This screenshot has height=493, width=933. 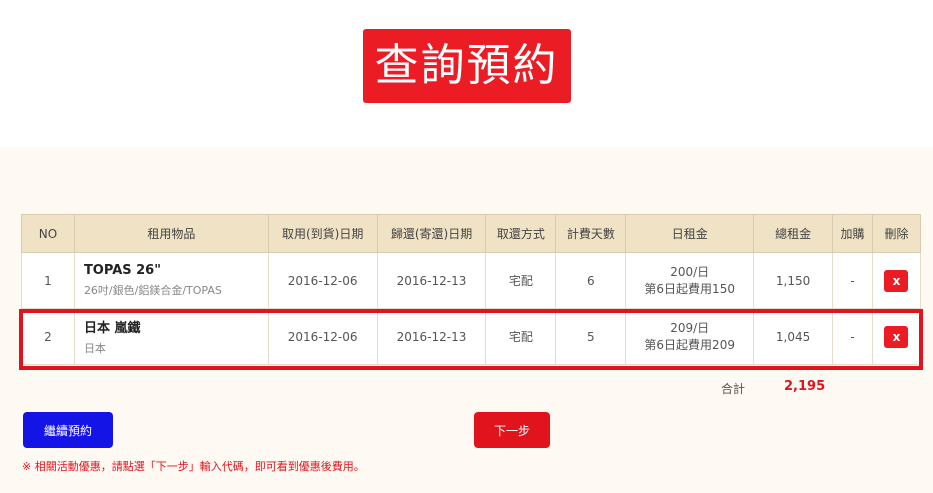 I want to click on item-name: 日本 嵐鐵, so click(x=112, y=328).